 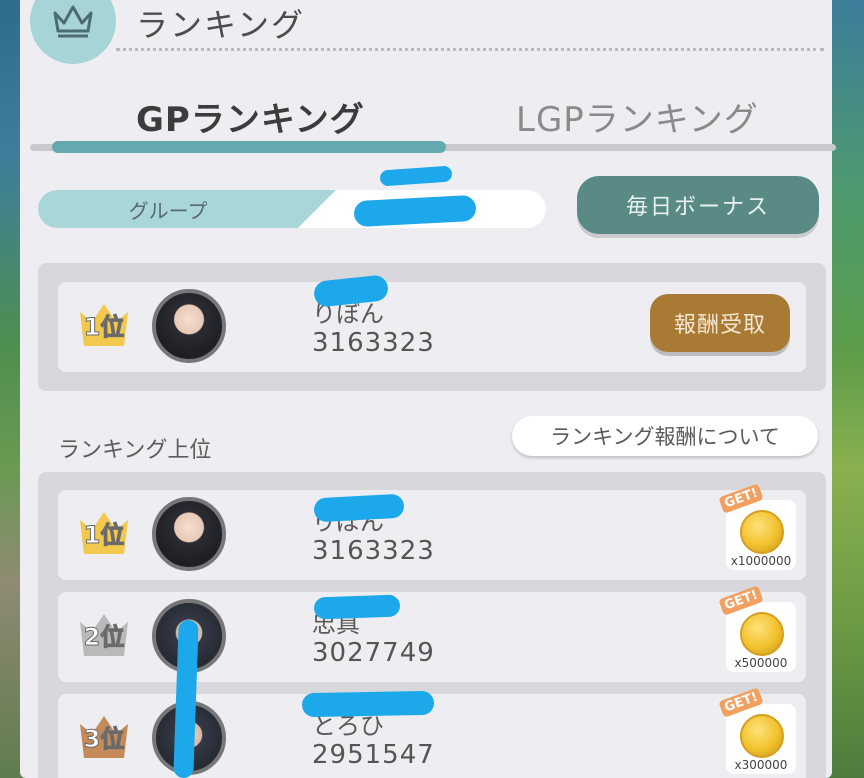 I want to click on rank-label: 2位, so click(x=104, y=637).